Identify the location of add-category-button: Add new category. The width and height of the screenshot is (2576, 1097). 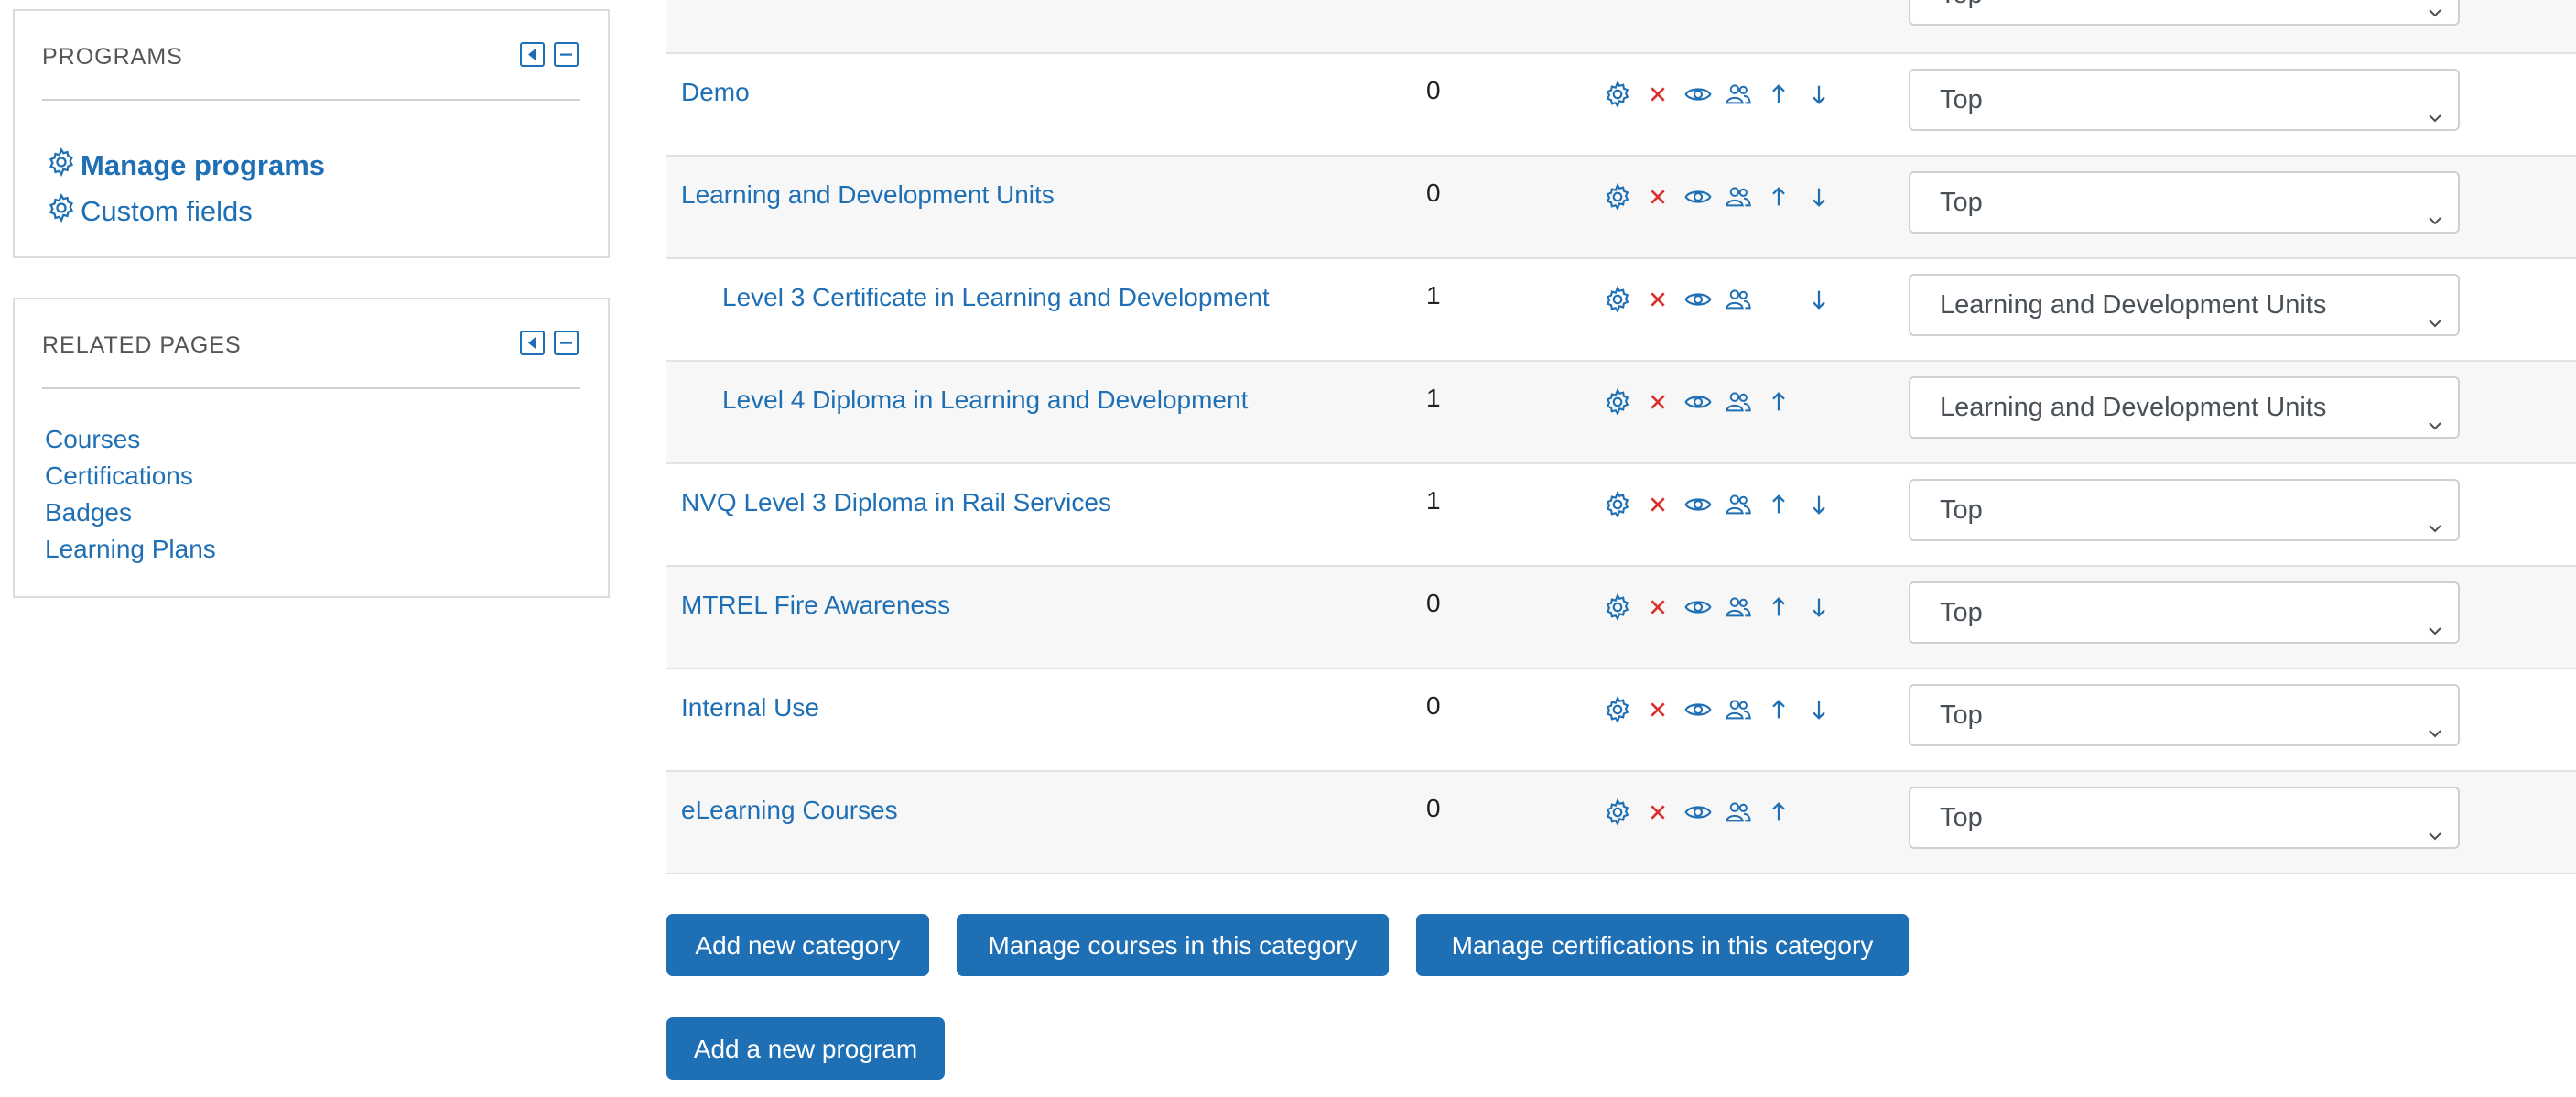
(798, 945).